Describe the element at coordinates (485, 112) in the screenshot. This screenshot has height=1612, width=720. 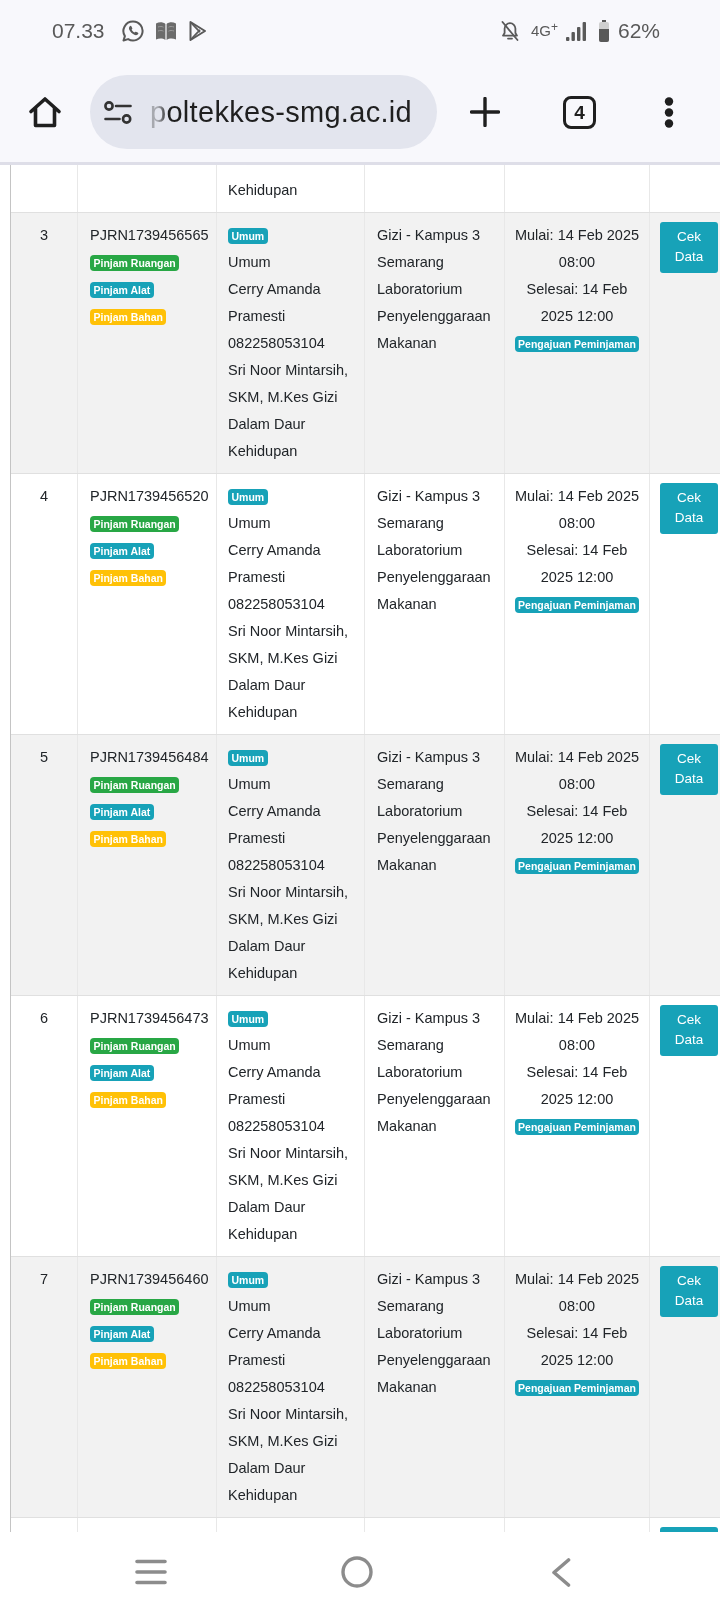
I see `plus-icon` at that location.